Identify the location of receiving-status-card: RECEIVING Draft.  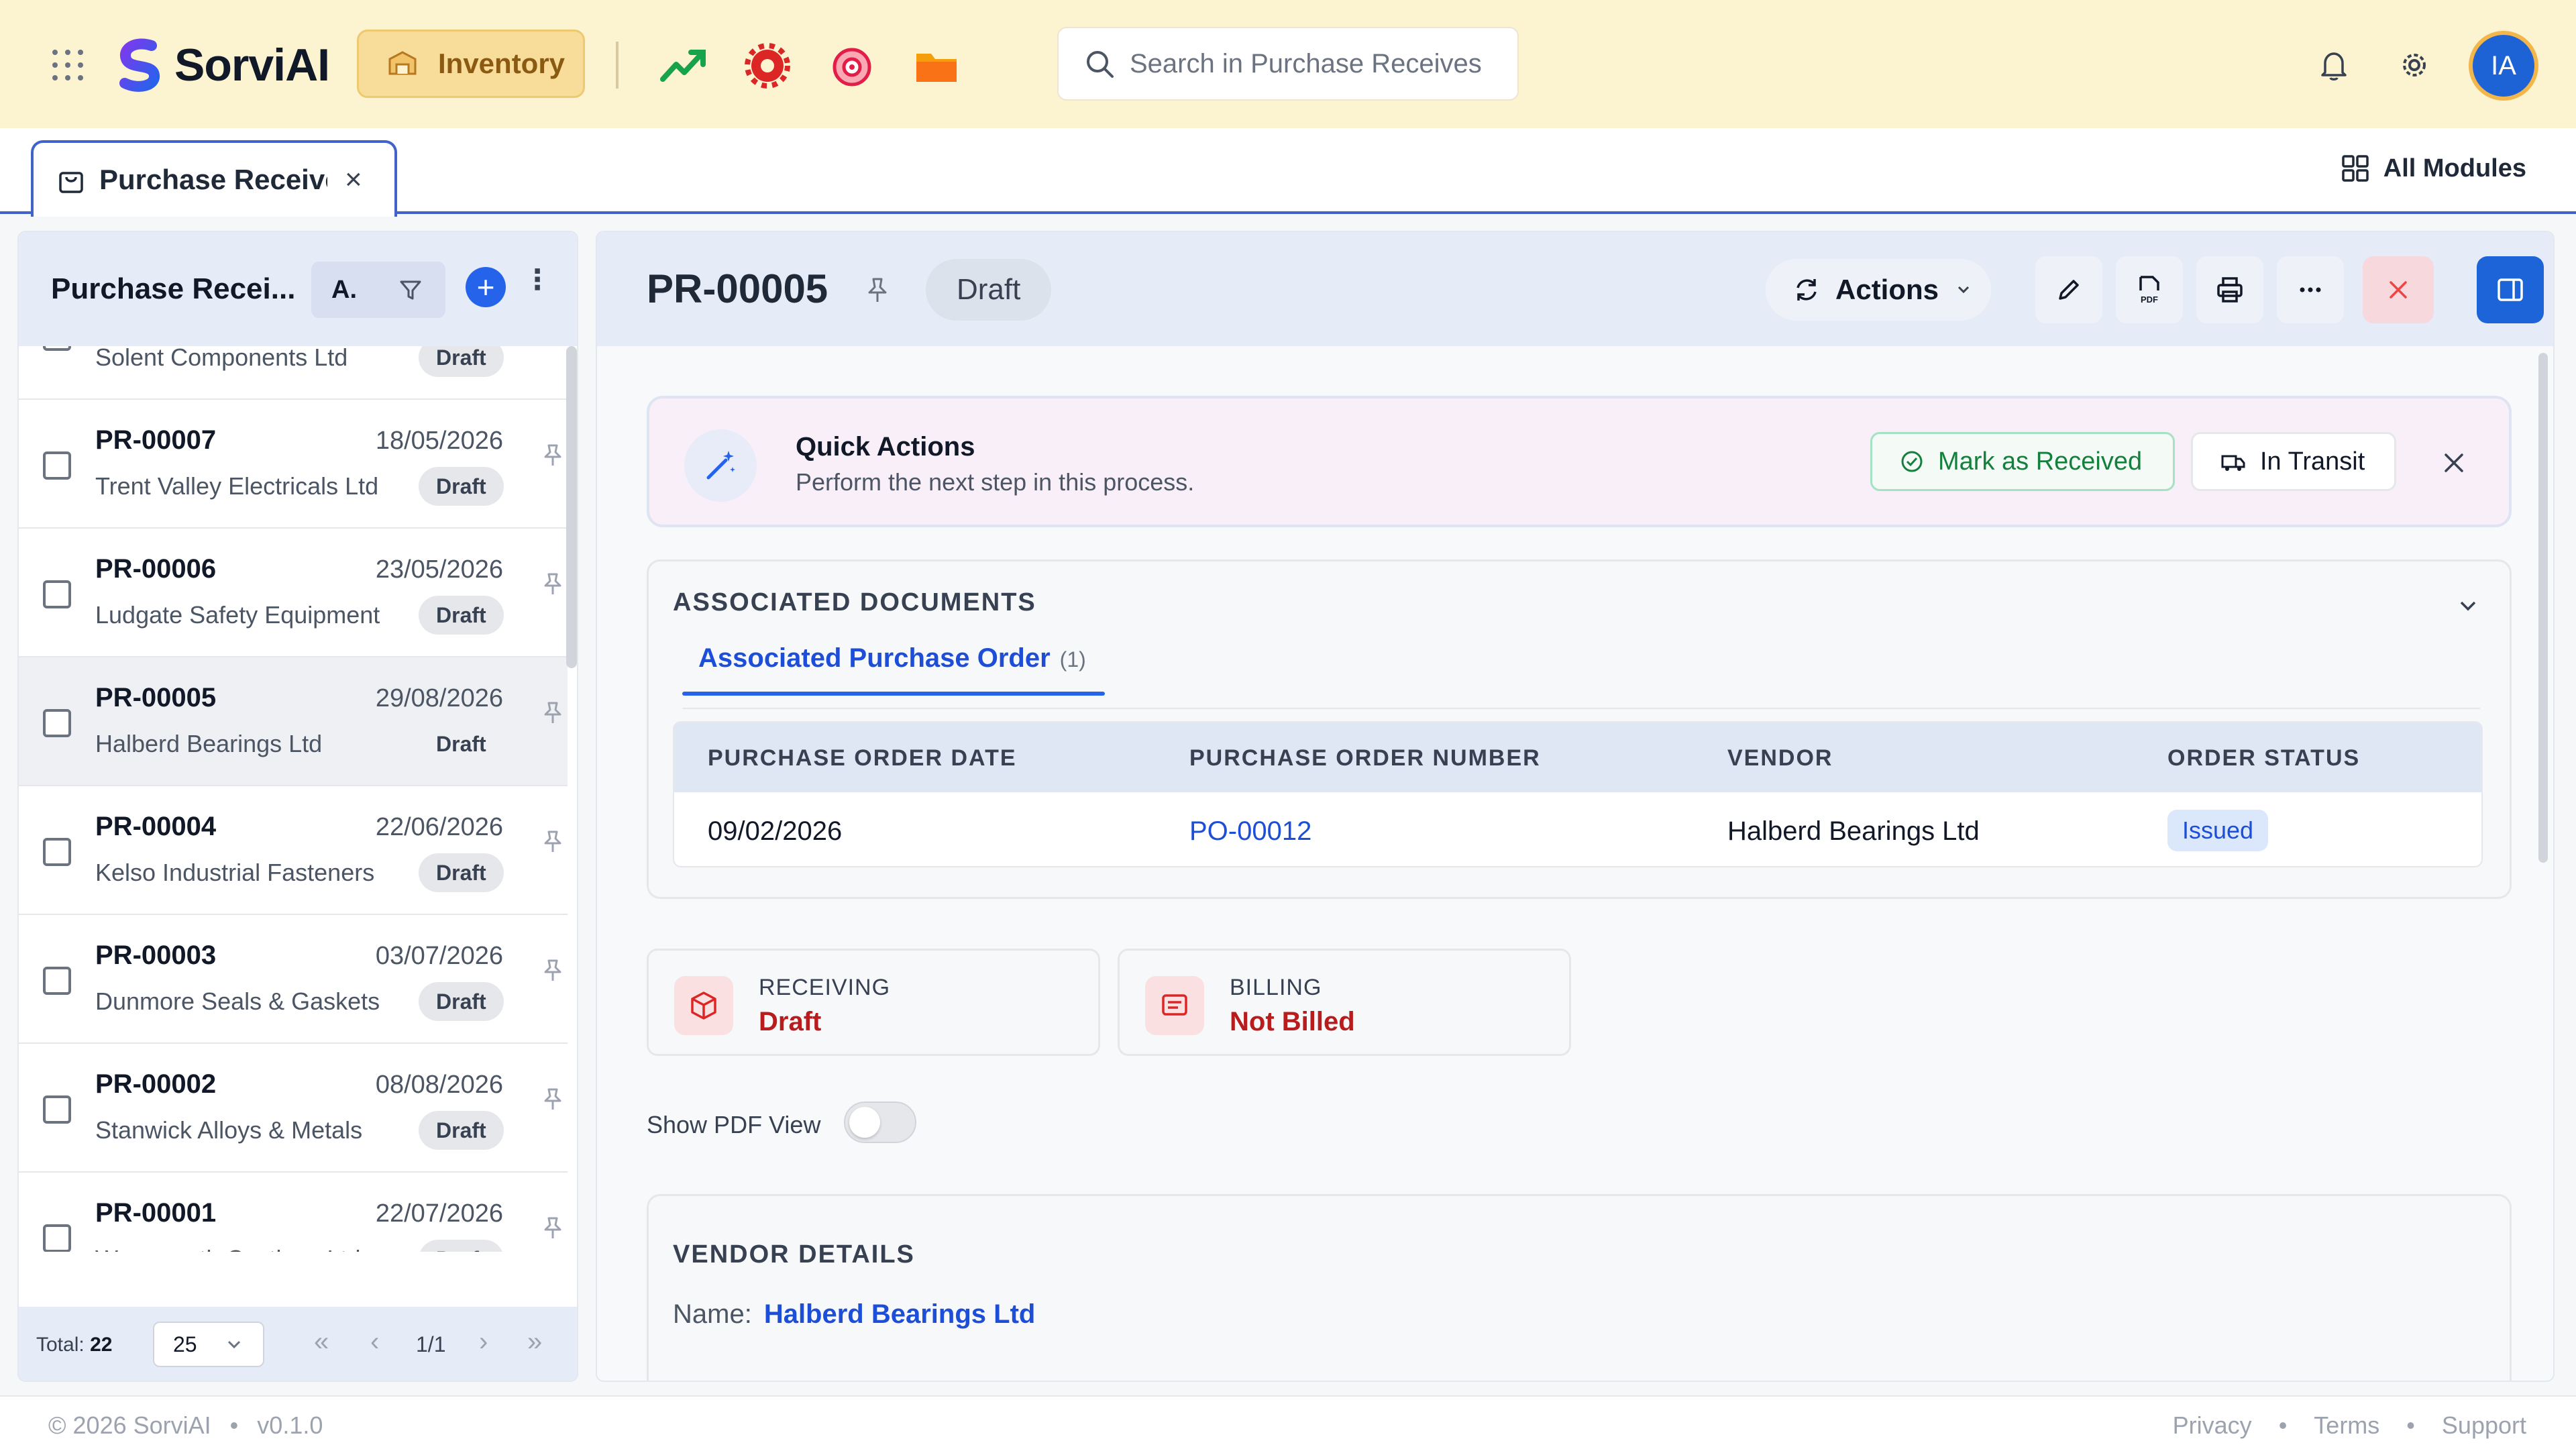
(873, 1002).